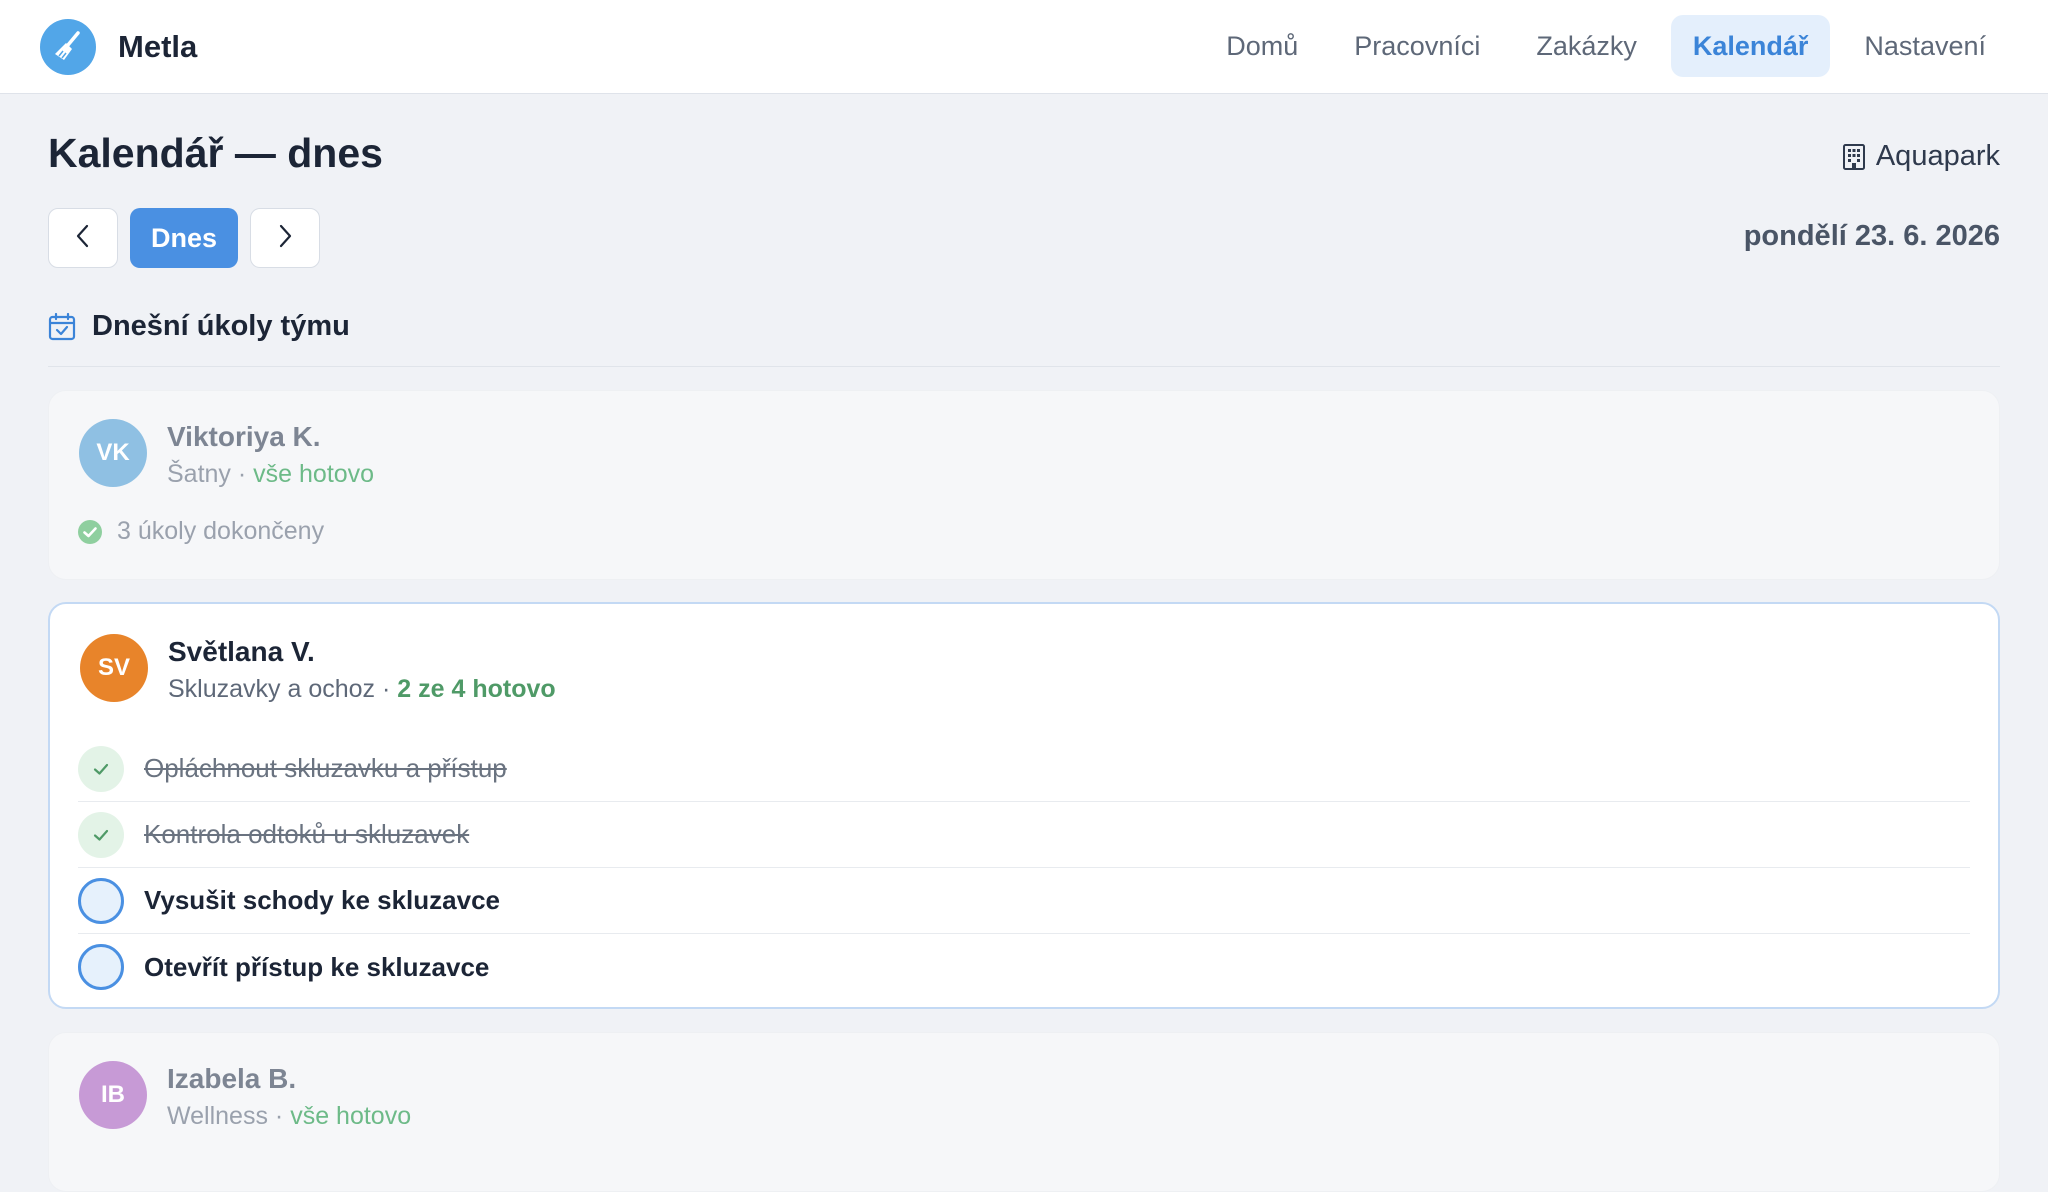 The image size is (2048, 1192). Describe the element at coordinates (62, 326) in the screenshot. I see `calendar-check-icon` at that location.